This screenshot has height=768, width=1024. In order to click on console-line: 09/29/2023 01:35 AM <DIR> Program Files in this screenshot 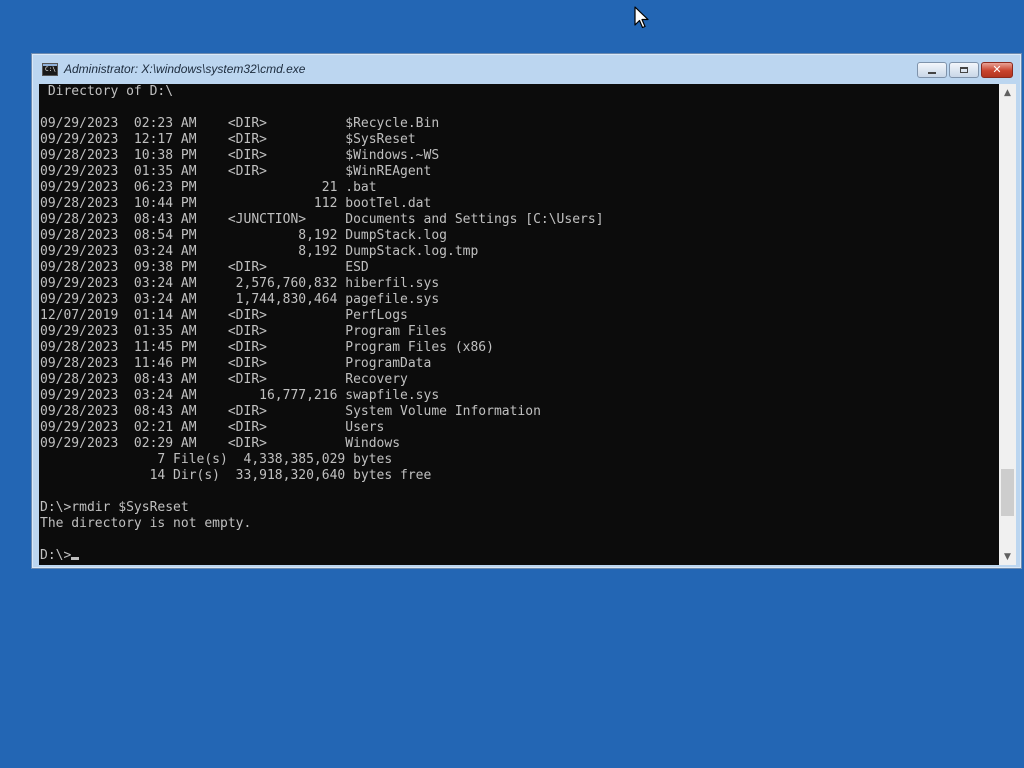, I will do `click(243, 331)`.